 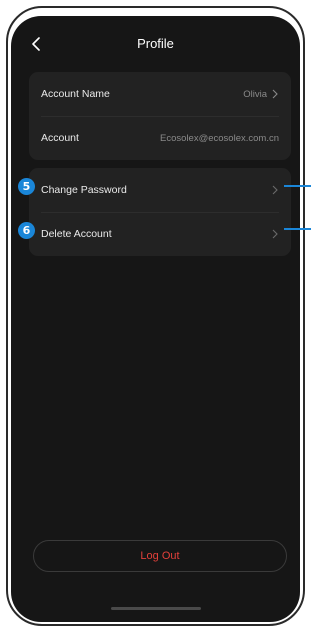 What do you see at coordinates (84, 190) in the screenshot?
I see `change-password-label: Change Password` at bounding box center [84, 190].